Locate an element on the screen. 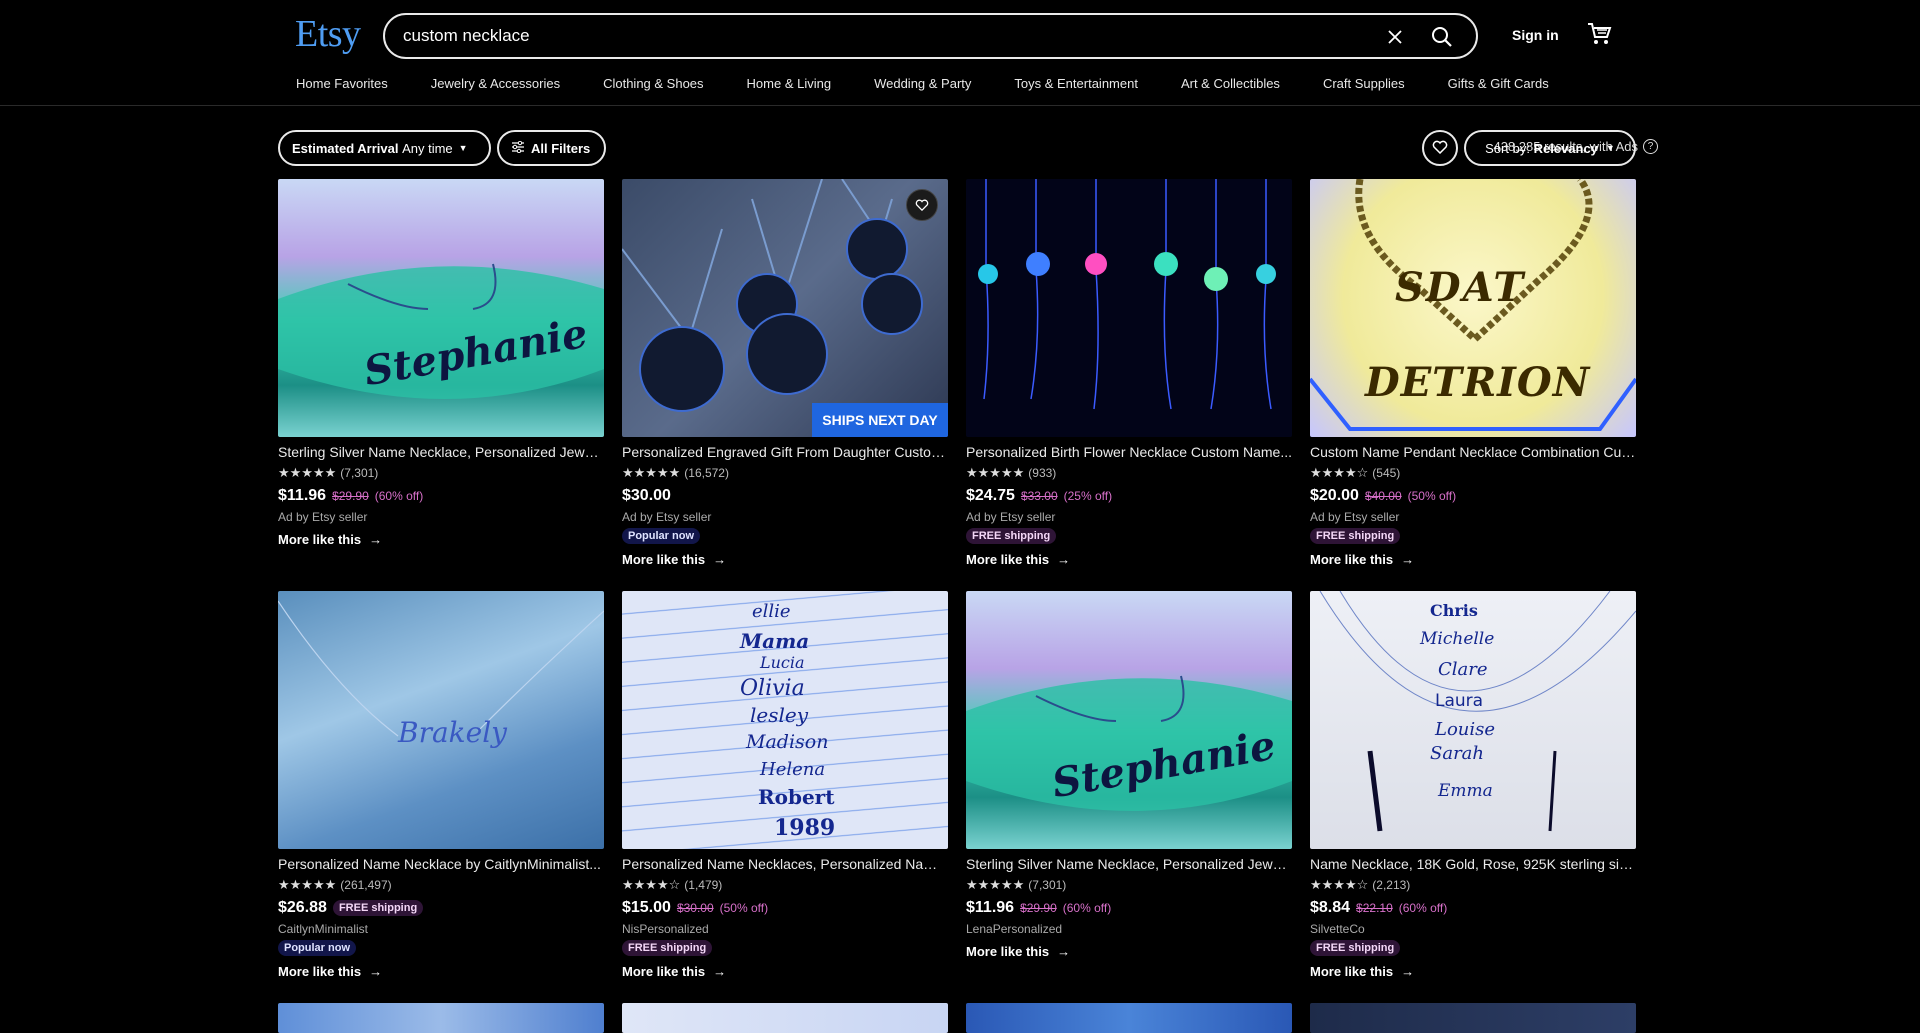  review-count: (2,213) is located at coordinates (1391, 885).